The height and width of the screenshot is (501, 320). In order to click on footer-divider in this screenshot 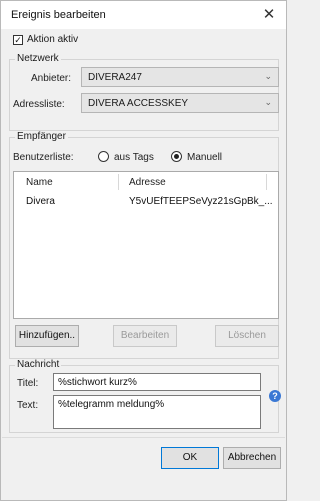, I will do `click(143, 437)`.